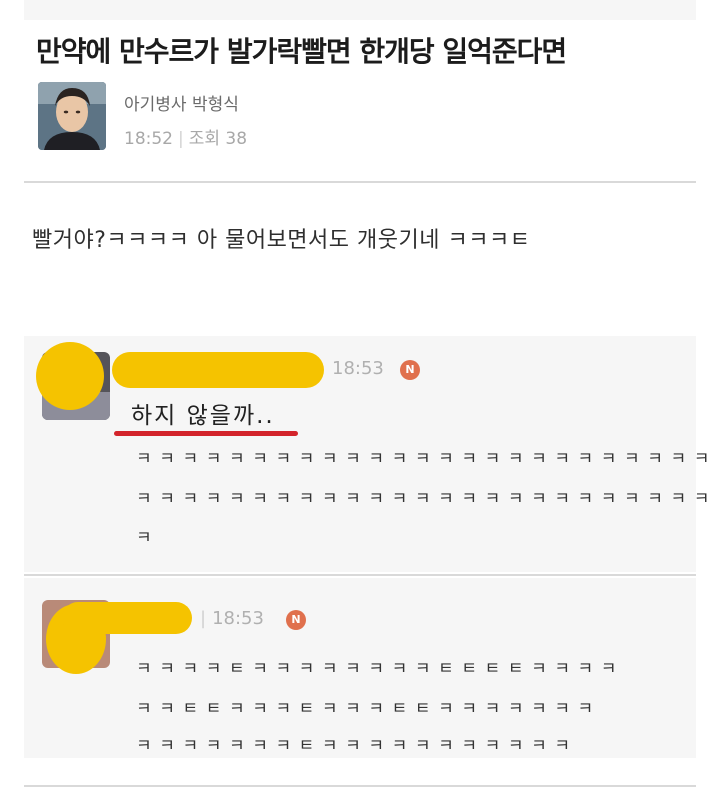  What do you see at coordinates (148, 139) in the screenshot?
I see `post-time: 18:52` at bounding box center [148, 139].